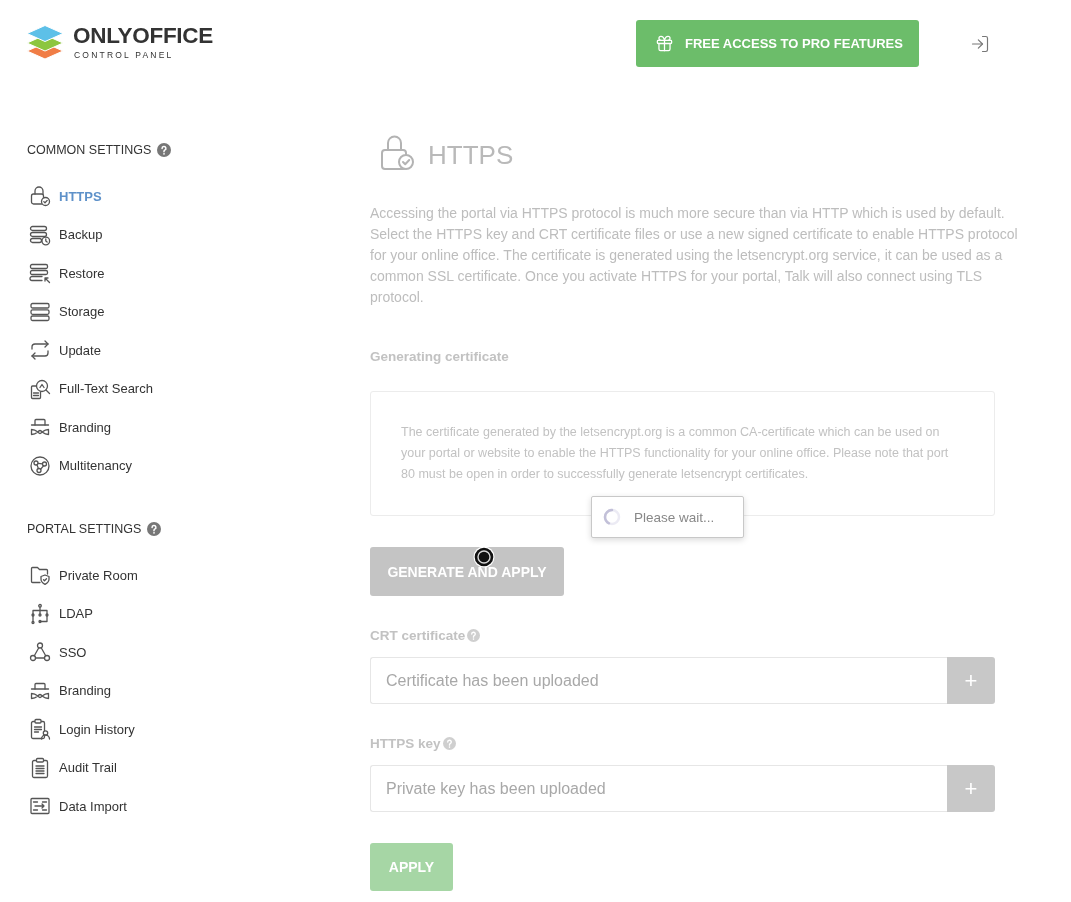 The image size is (1071, 902). Describe the element at coordinates (57, 652) in the screenshot. I see `sidebar-item: SSO` at that location.